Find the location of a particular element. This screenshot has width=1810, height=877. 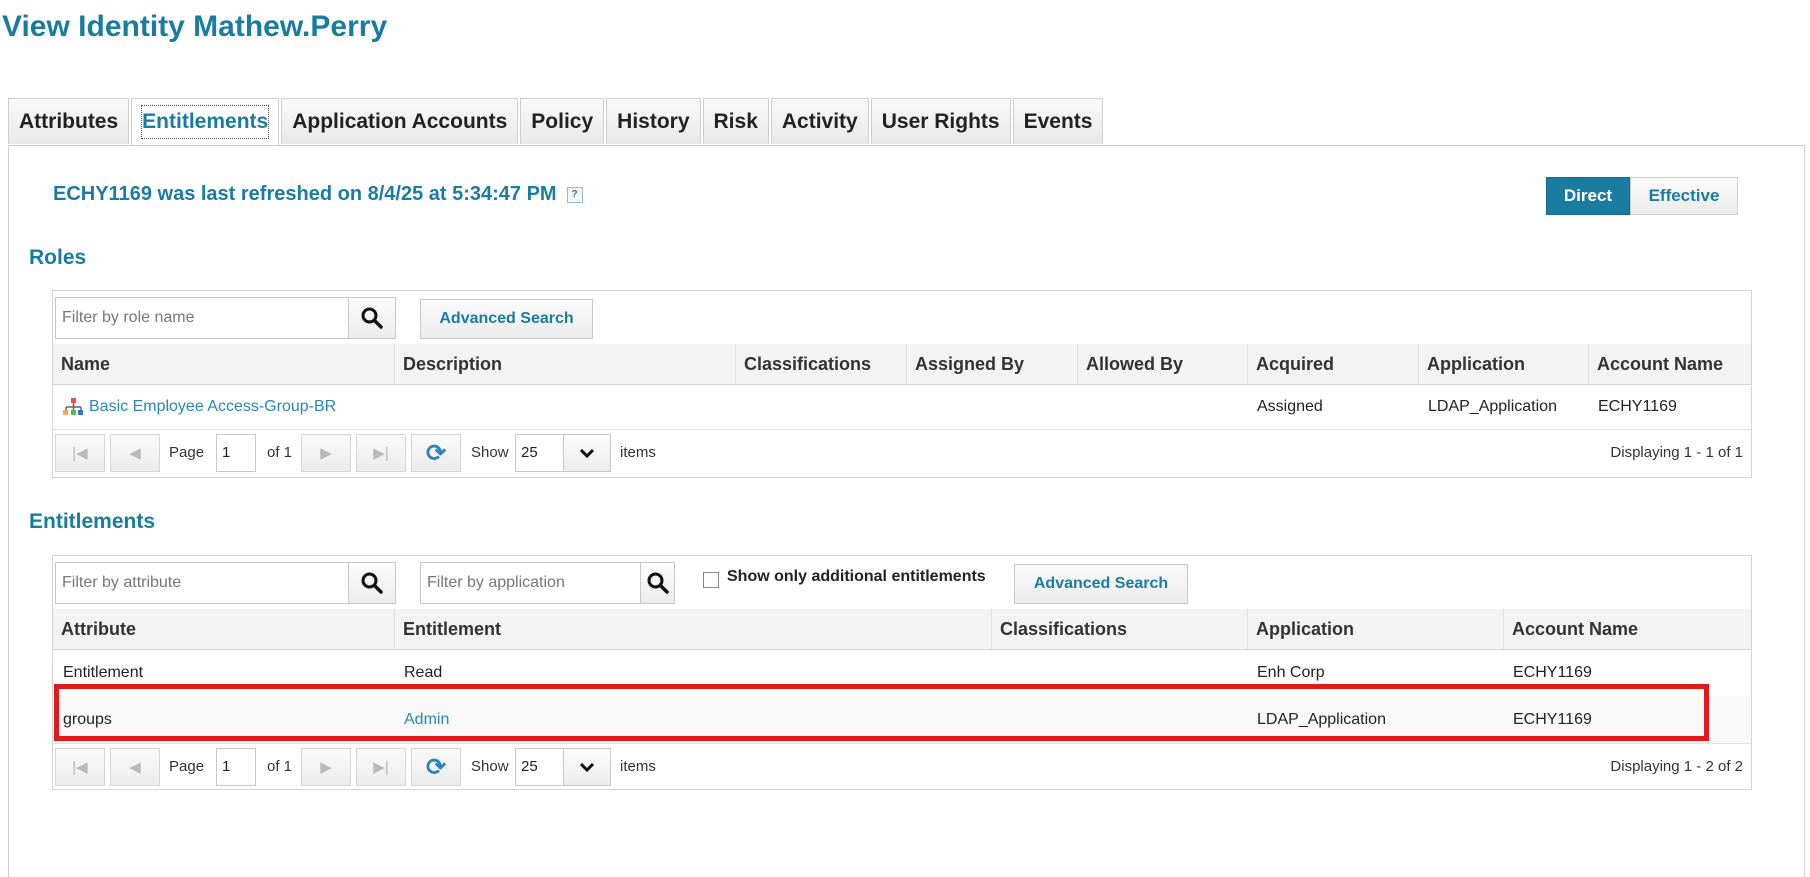

tab-events: Events is located at coordinates (1058, 121).